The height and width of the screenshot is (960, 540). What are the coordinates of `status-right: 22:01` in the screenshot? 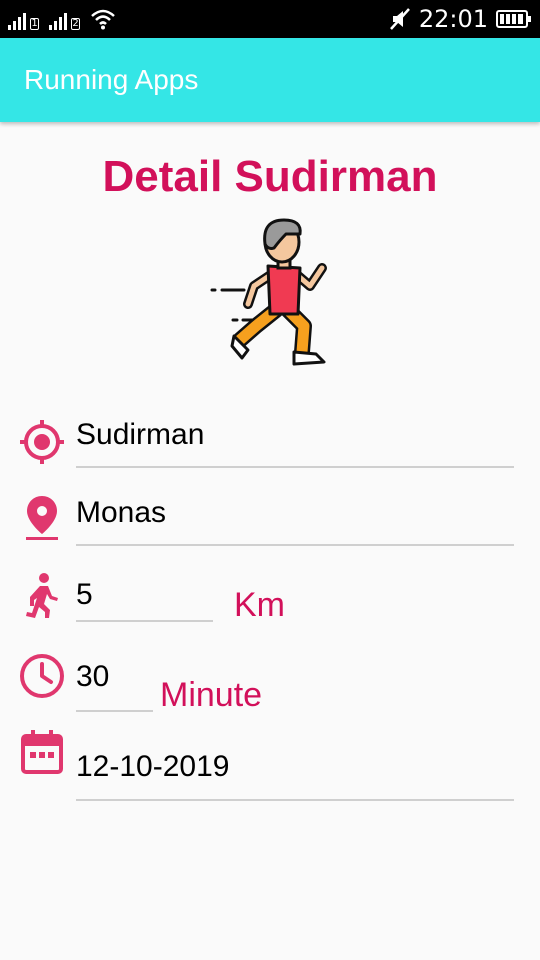 It's located at (460, 19).